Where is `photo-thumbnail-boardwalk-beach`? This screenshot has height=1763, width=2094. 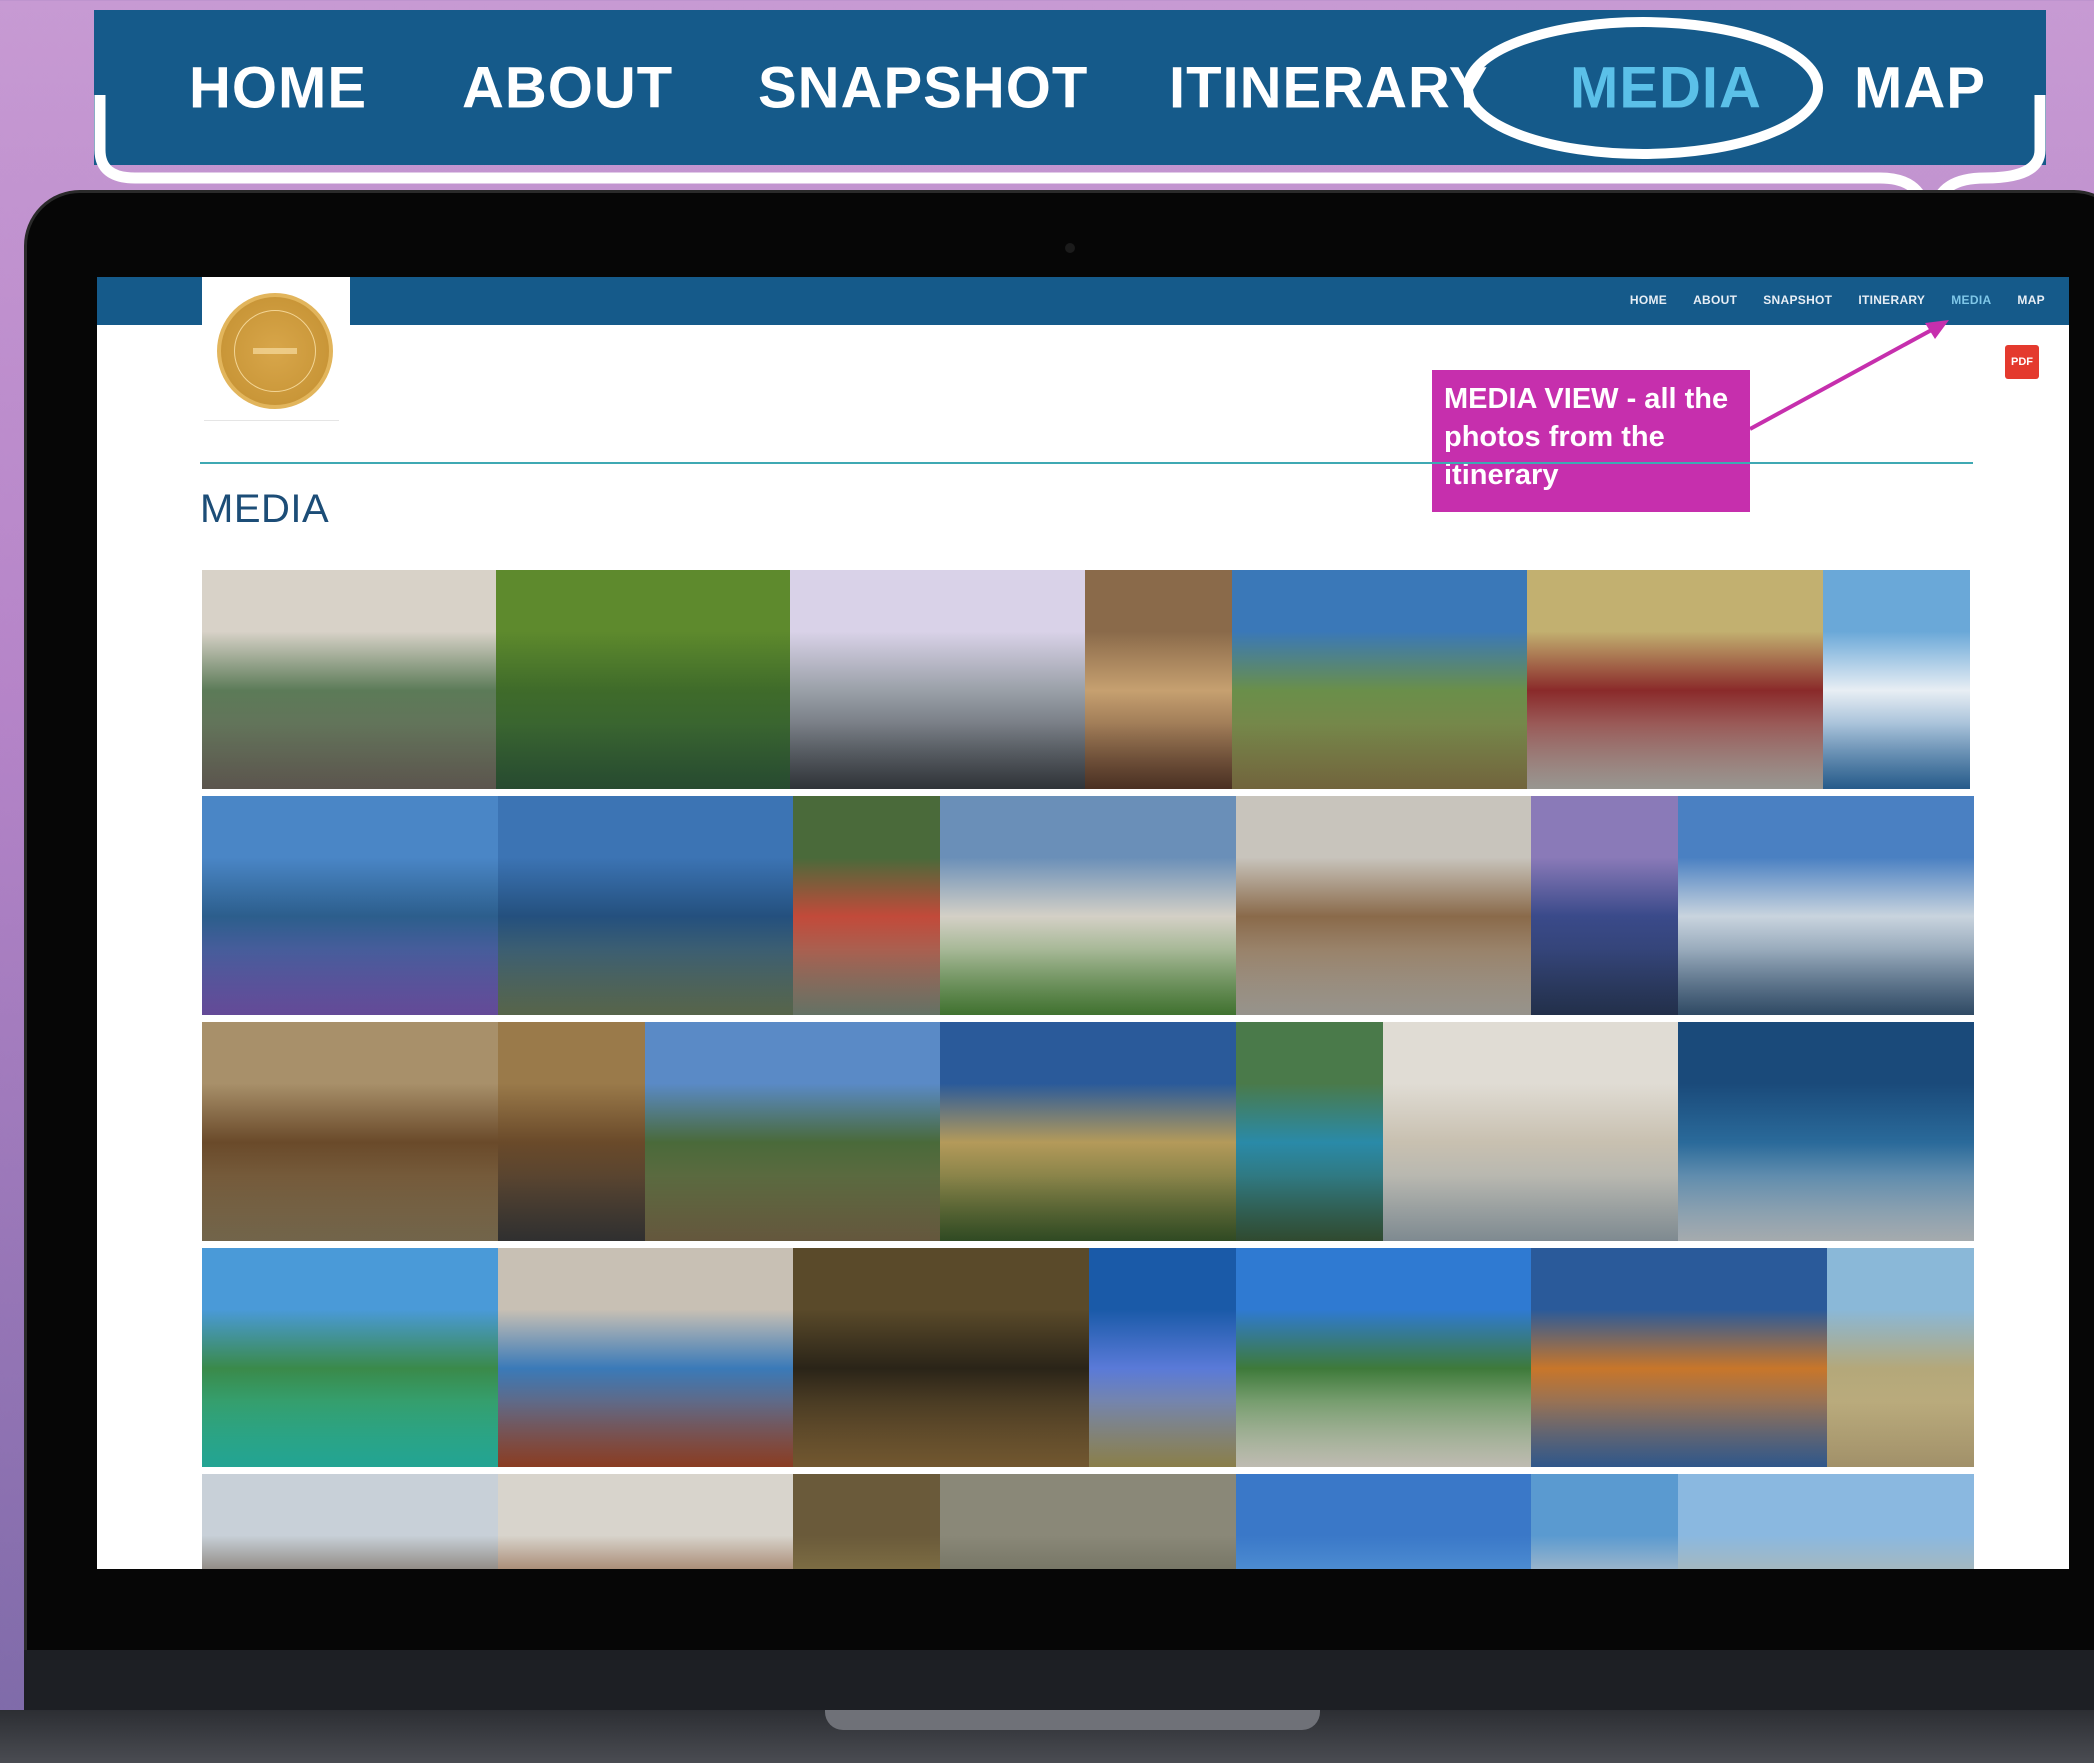 photo-thumbnail-boardwalk-beach is located at coordinates (1900, 1357).